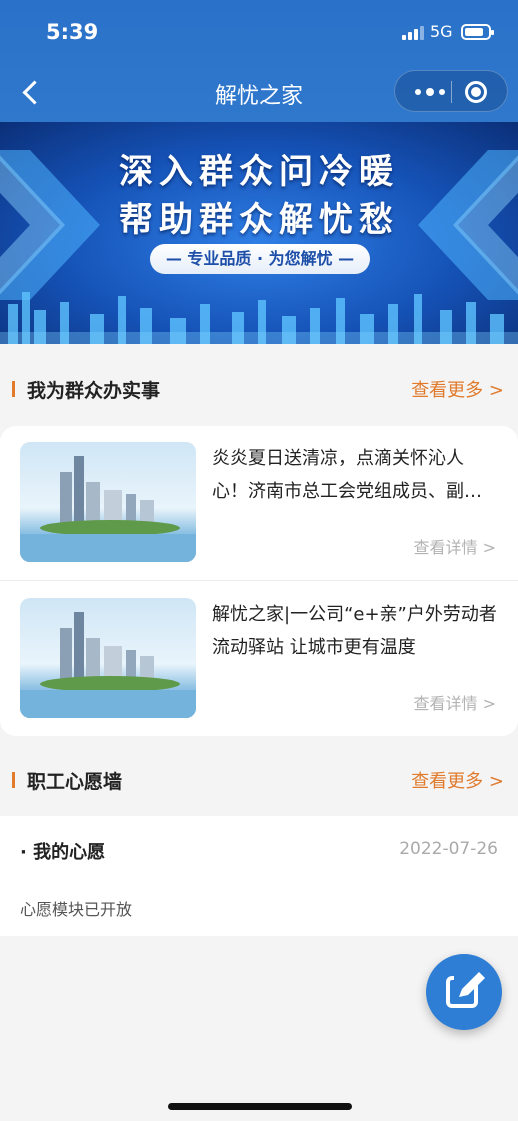 This screenshot has width=518, height=1121. I want to click on banner-headline-1: 深入群众问冷暖, so click(259, 172).